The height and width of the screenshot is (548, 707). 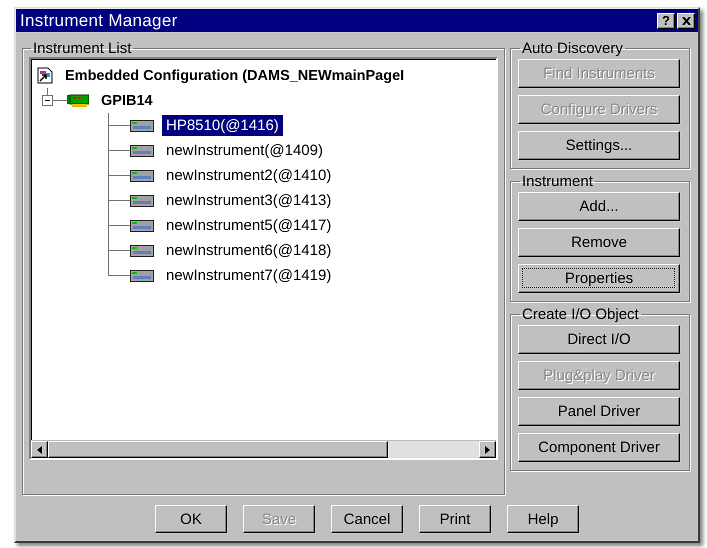 What do you see at coordinates (222, 125) in the screenshot?
I see `tree-item: HP8510(@1416)` at bounding box center [222, 125].